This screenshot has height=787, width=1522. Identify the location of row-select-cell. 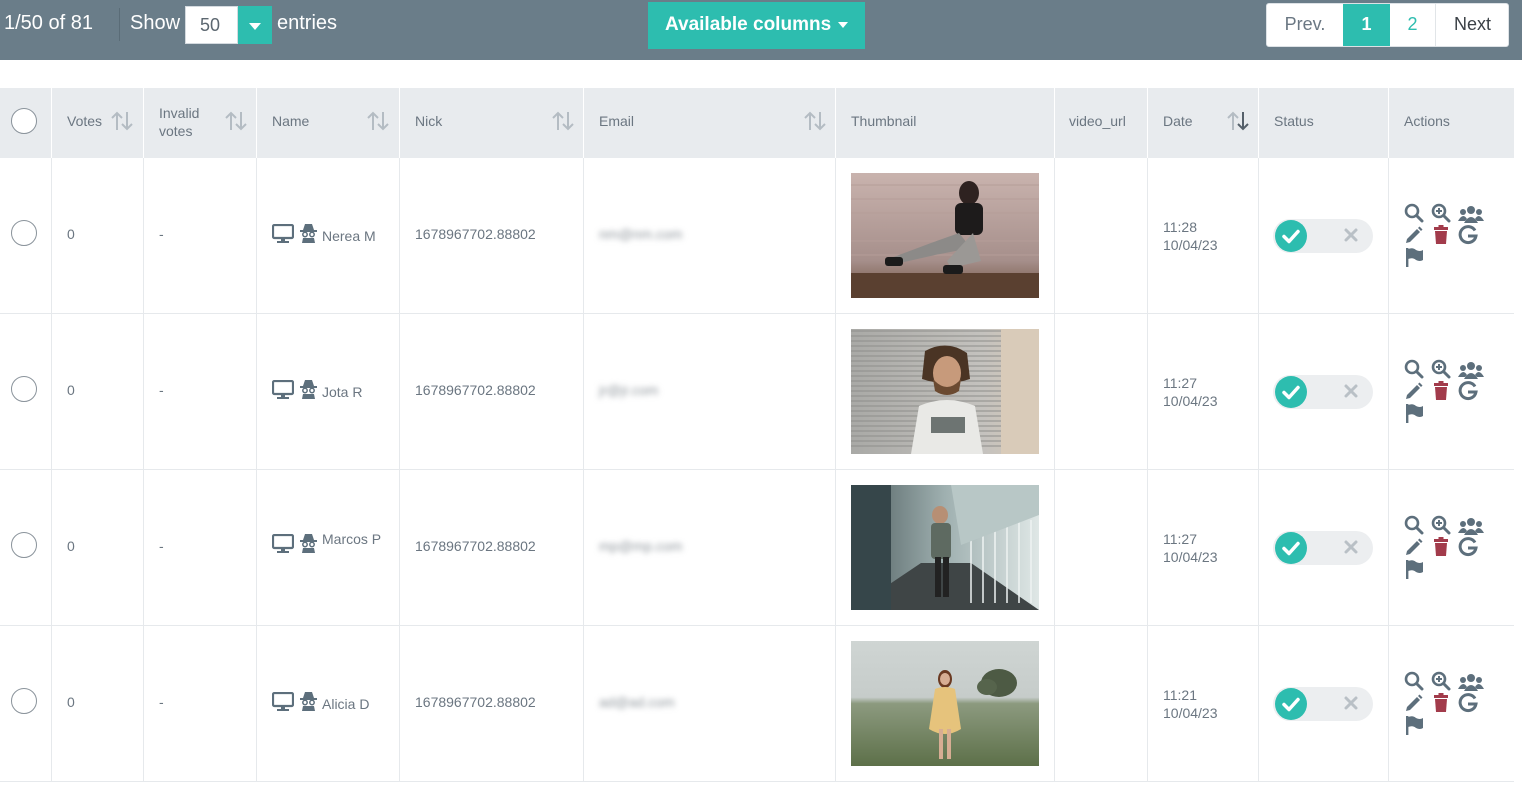
(26, 704).